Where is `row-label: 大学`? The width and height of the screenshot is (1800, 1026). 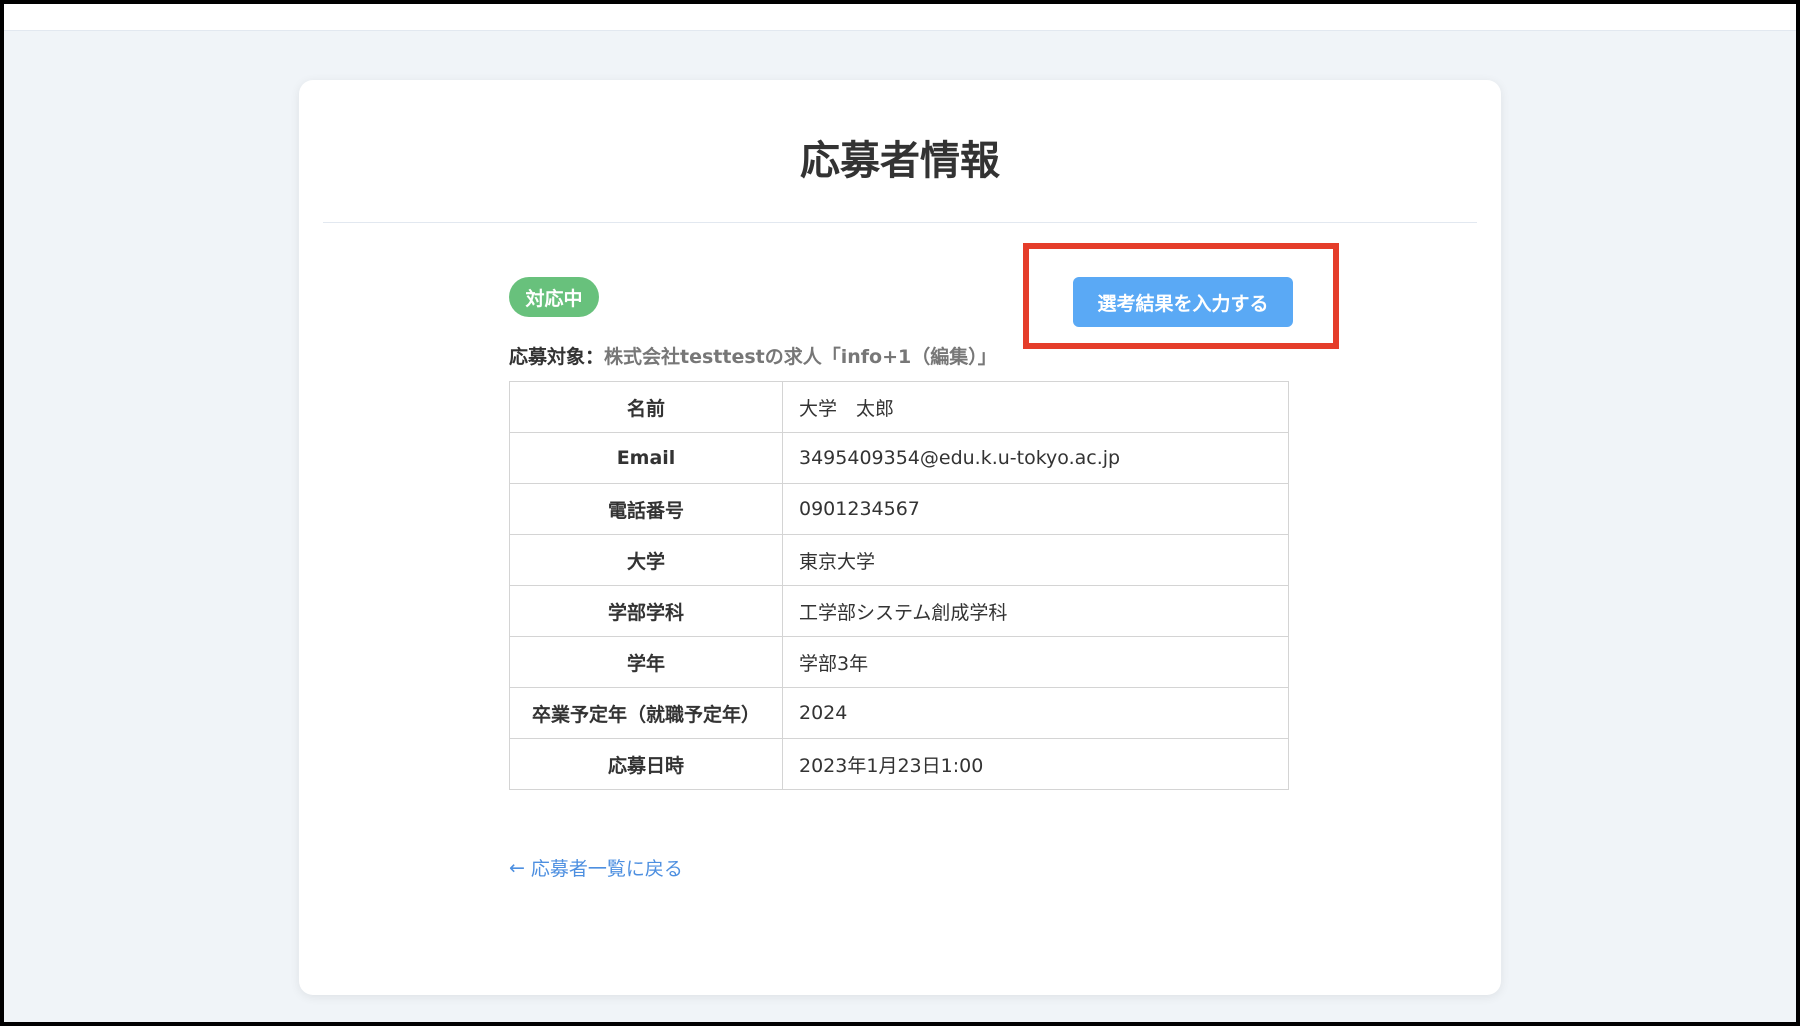 row-label: 大学 is located at coordinates (646, 560).